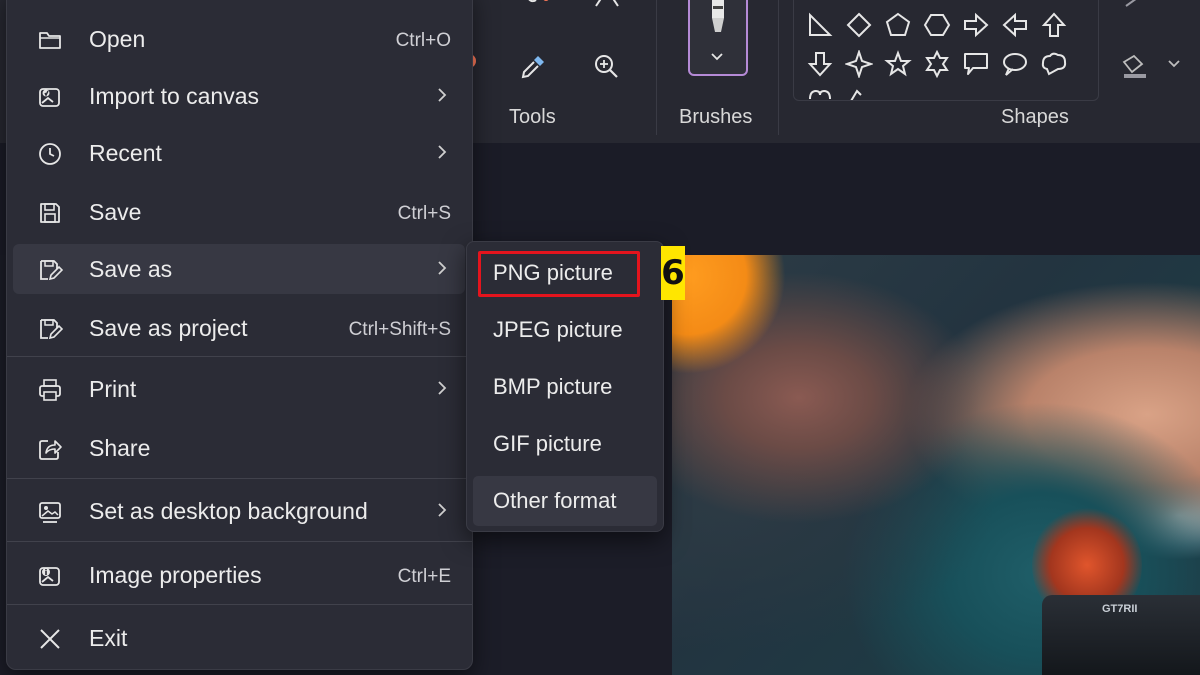 The image size is (1200, 675). Describe the element at coordinates (50, 450) in the screenshot. I see `share-icon` at that location.